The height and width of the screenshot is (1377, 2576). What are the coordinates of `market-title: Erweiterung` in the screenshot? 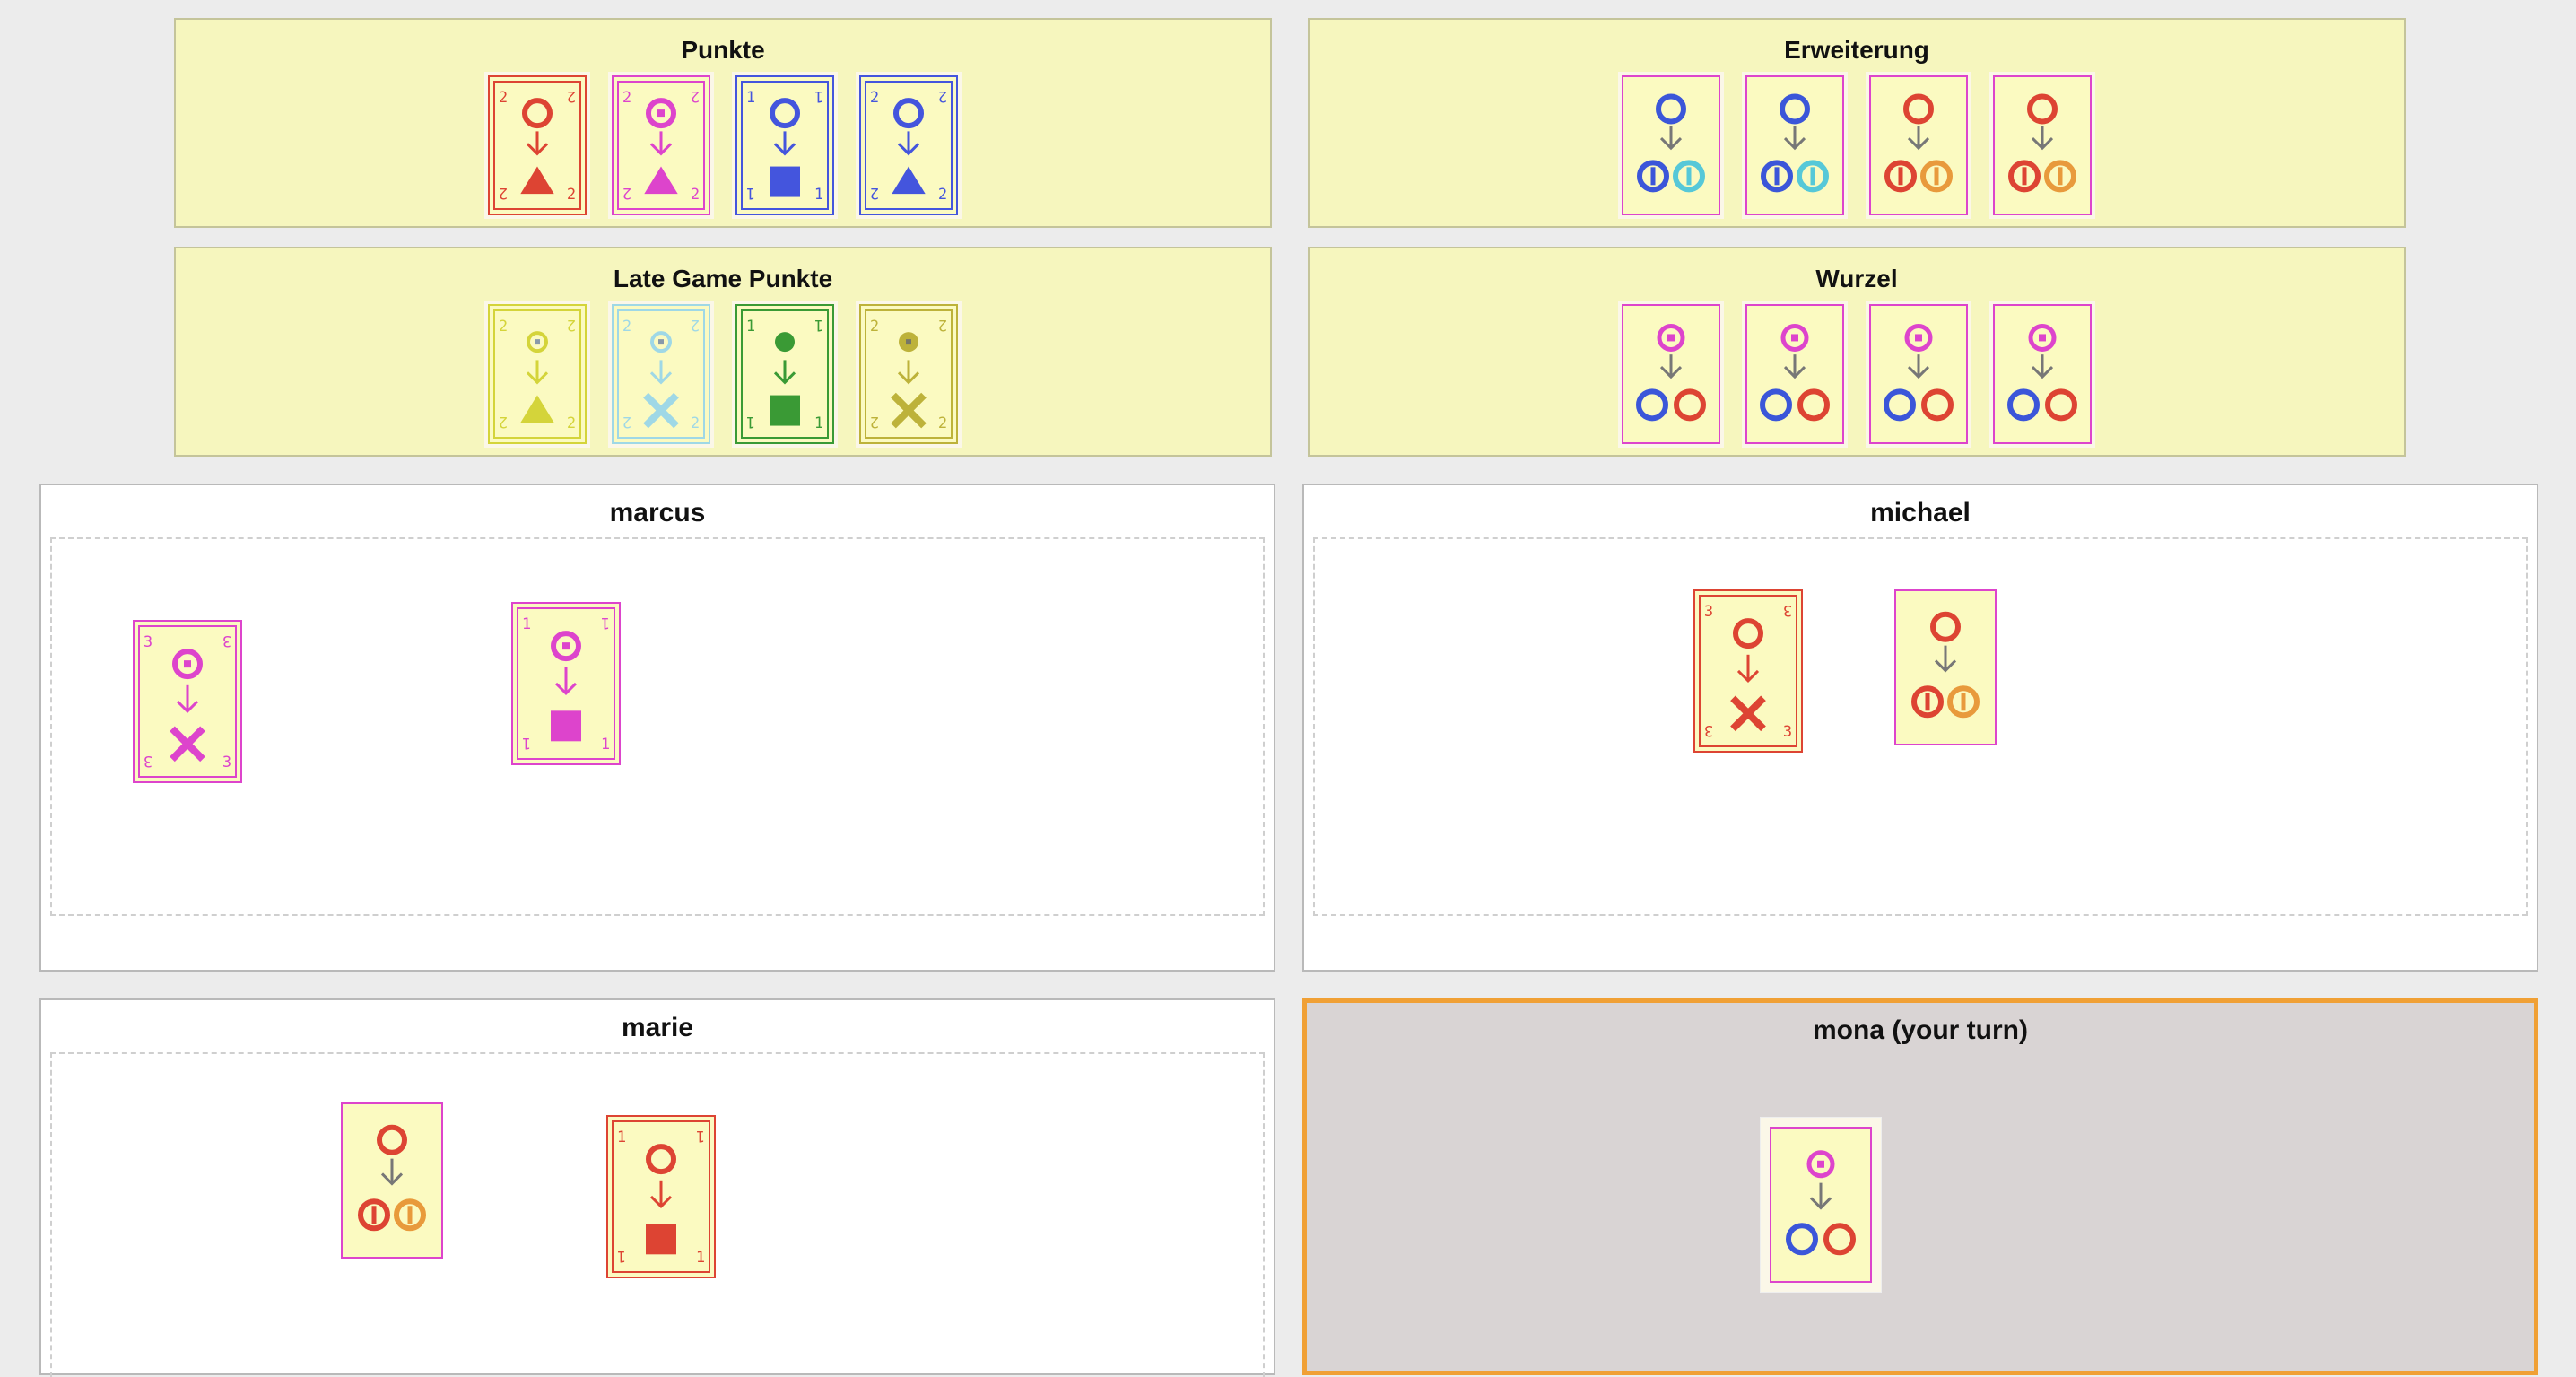 It's located at (1856, 50).